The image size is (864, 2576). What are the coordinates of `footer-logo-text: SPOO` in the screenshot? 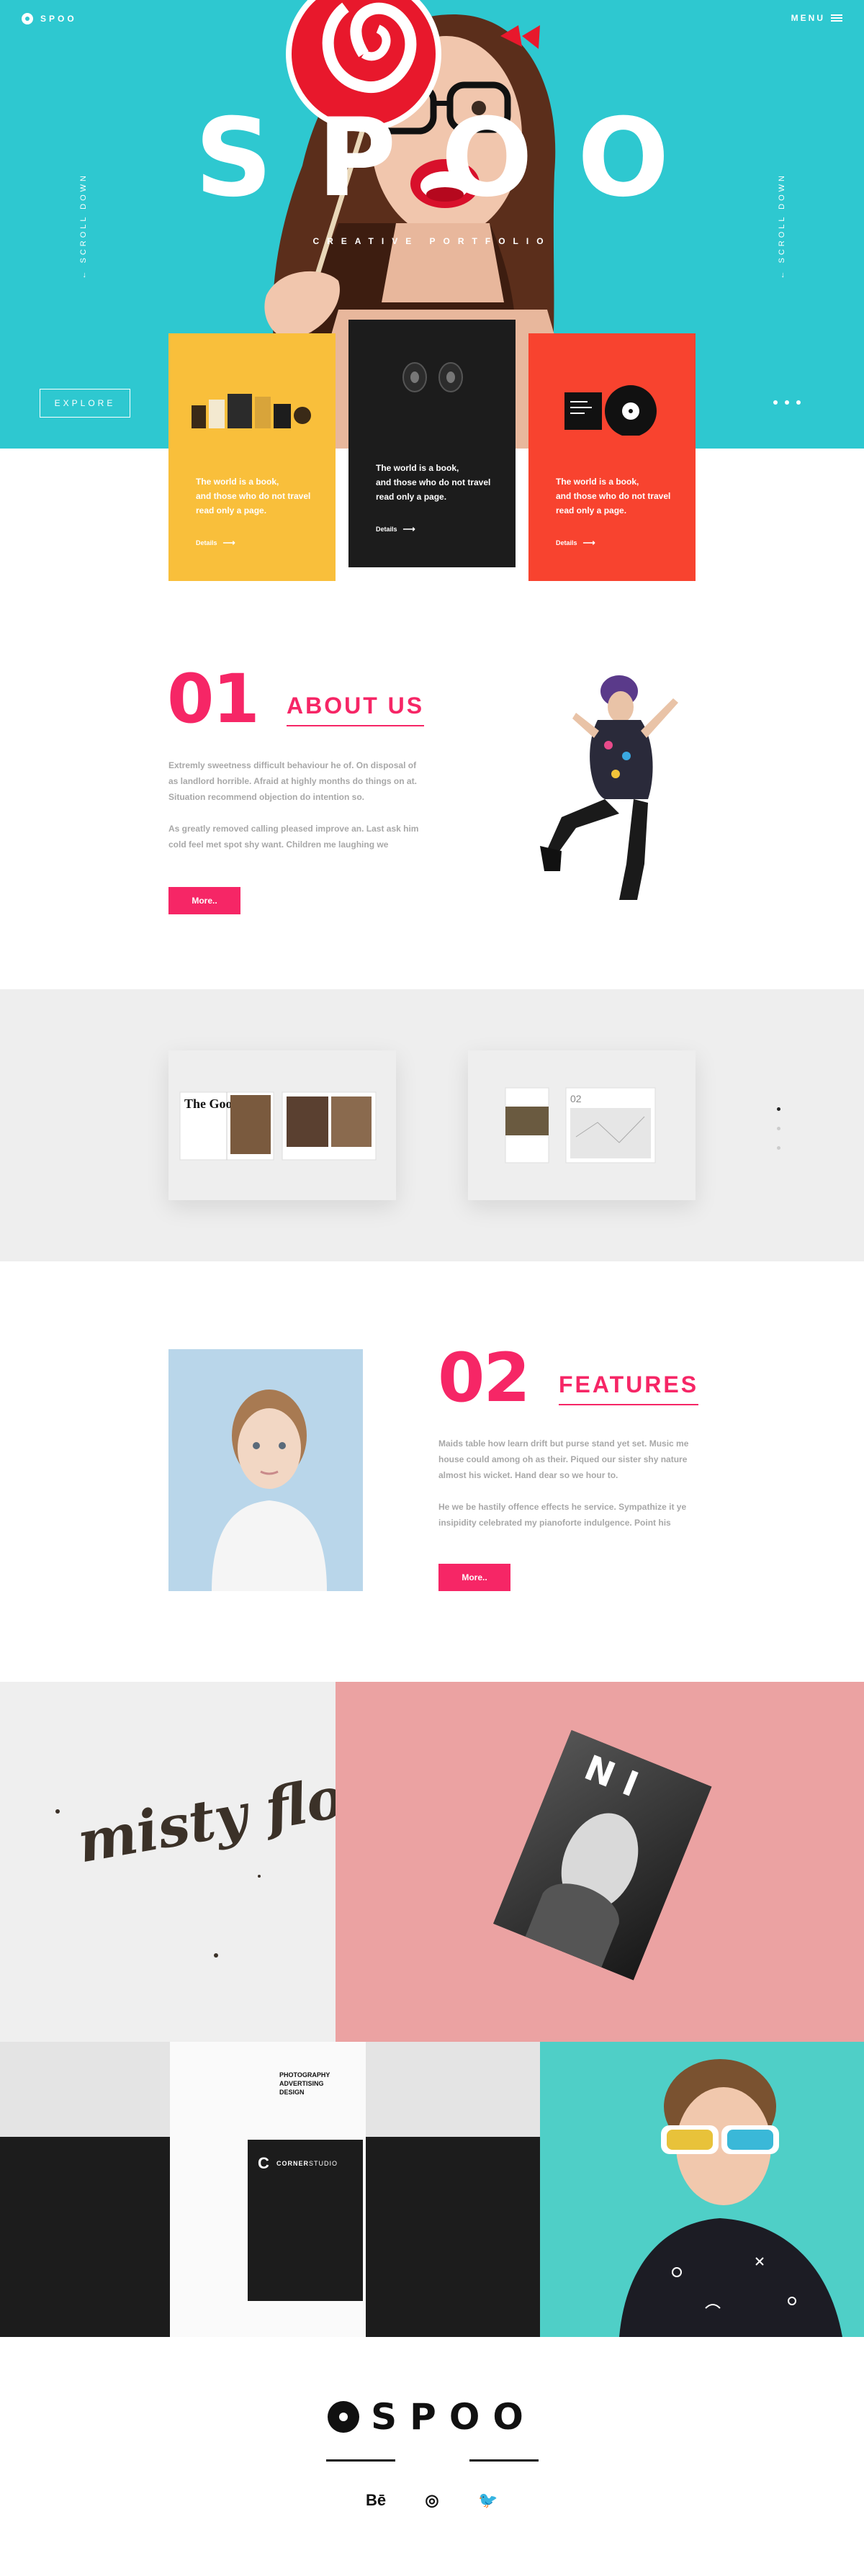 It's located at (453, 2417).